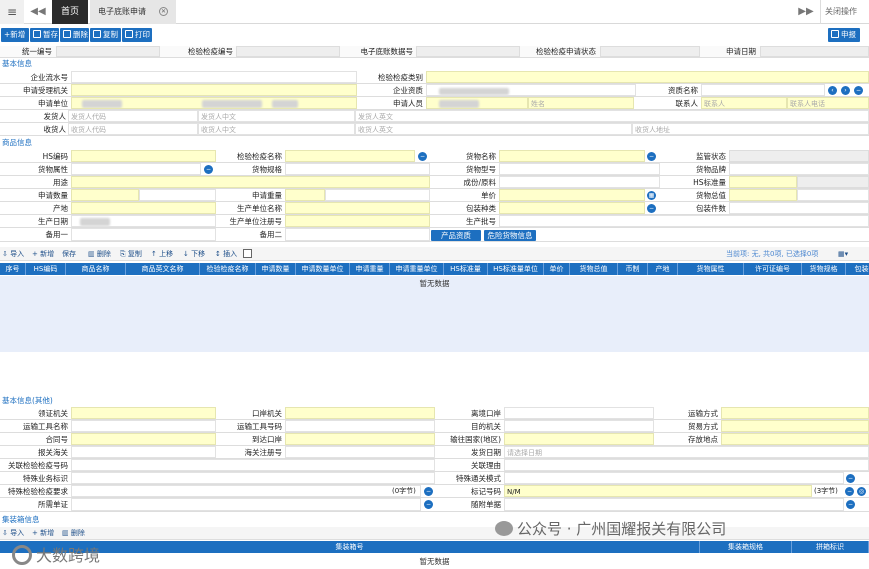  I want to click on transport-mode-select, so click(795, 413).